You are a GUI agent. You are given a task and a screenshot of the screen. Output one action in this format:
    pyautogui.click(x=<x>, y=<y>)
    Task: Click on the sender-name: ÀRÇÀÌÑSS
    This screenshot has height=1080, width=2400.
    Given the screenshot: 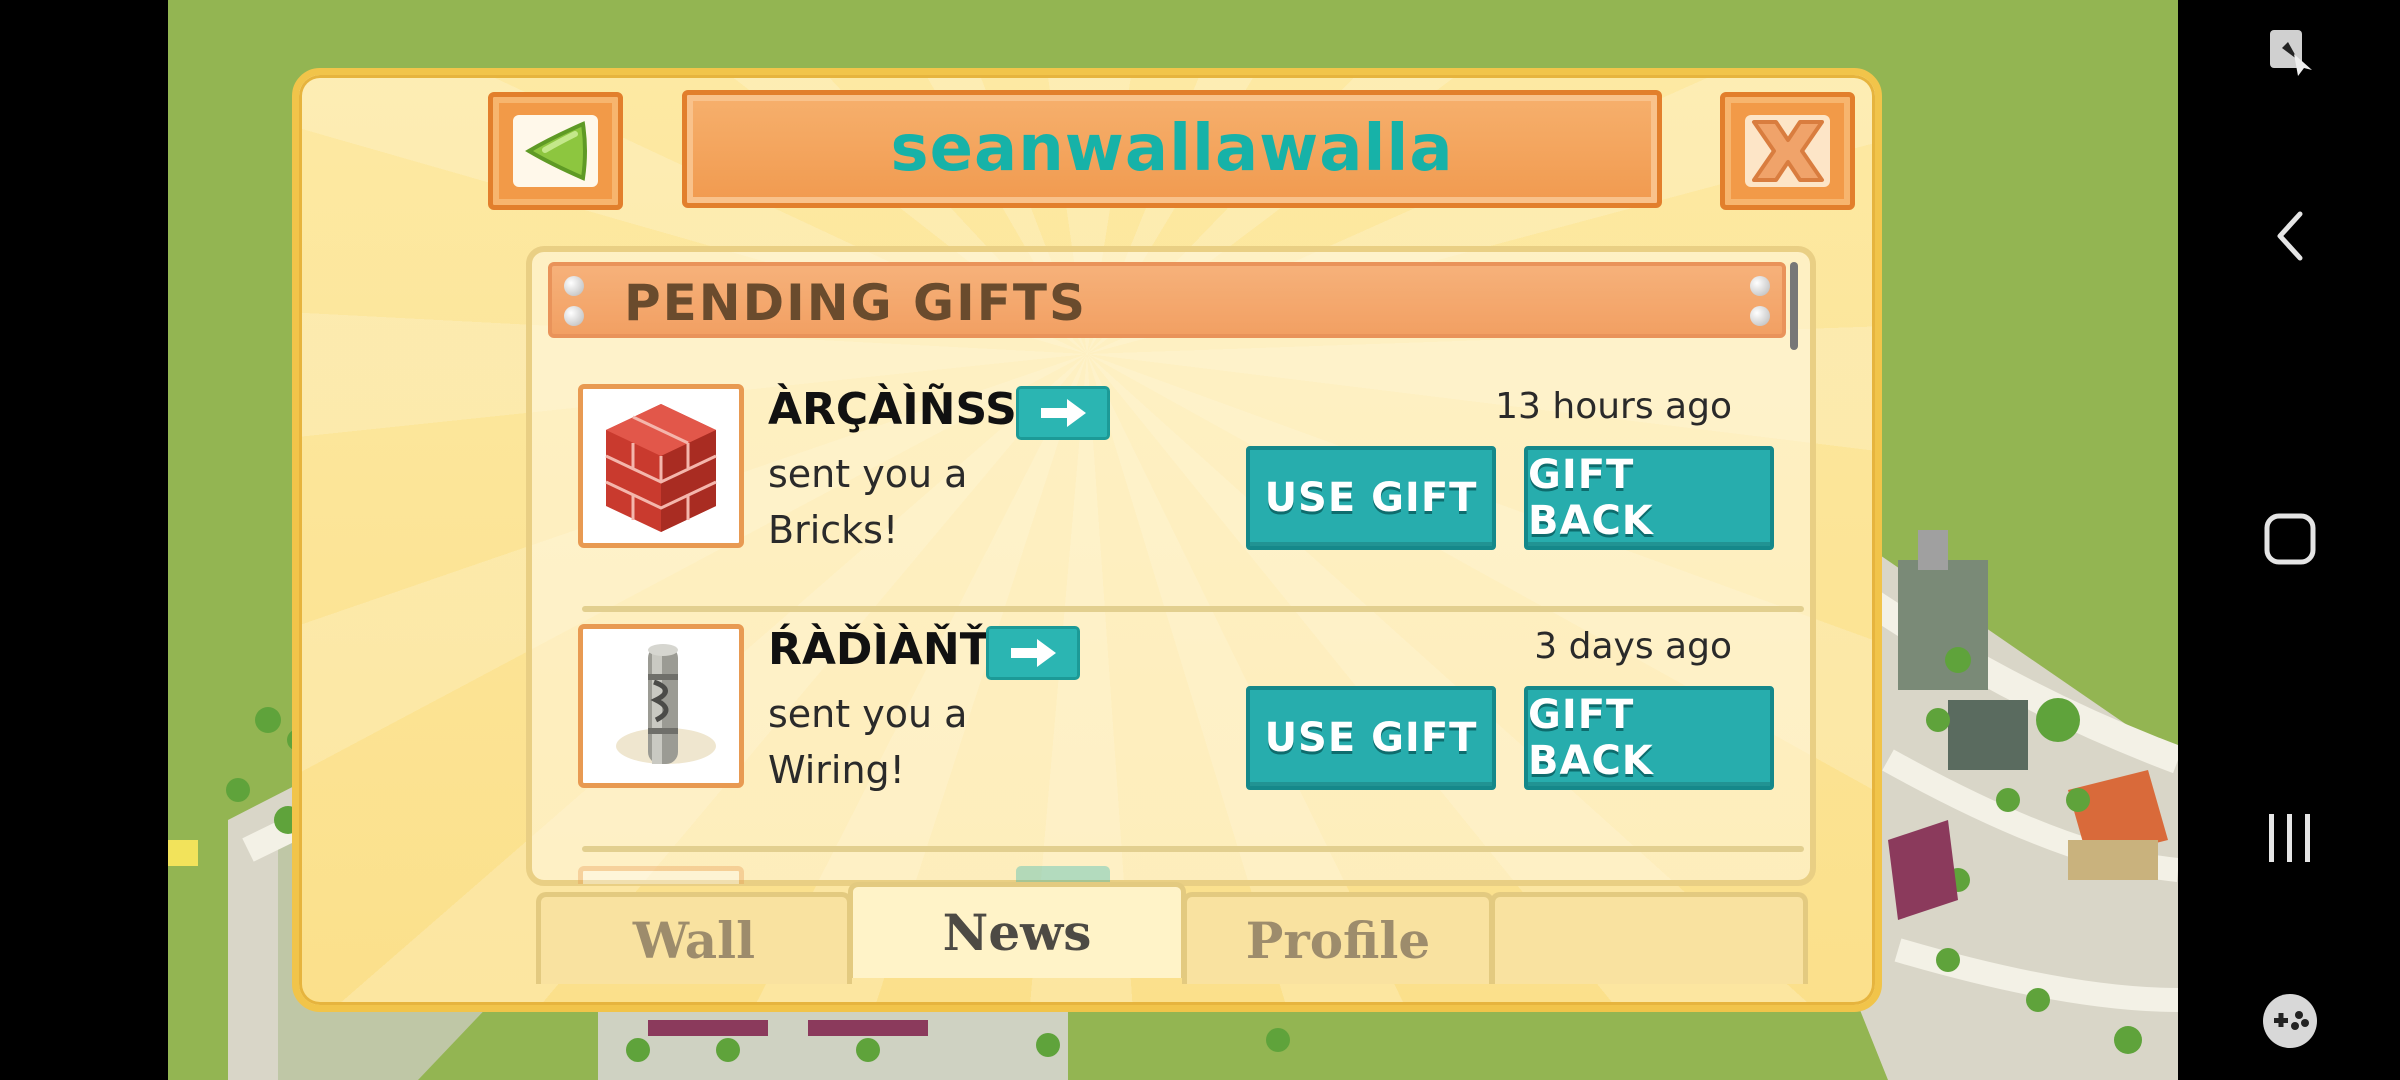 What is the action you would take?
    pyautogui.click(x=892, y=409)
    